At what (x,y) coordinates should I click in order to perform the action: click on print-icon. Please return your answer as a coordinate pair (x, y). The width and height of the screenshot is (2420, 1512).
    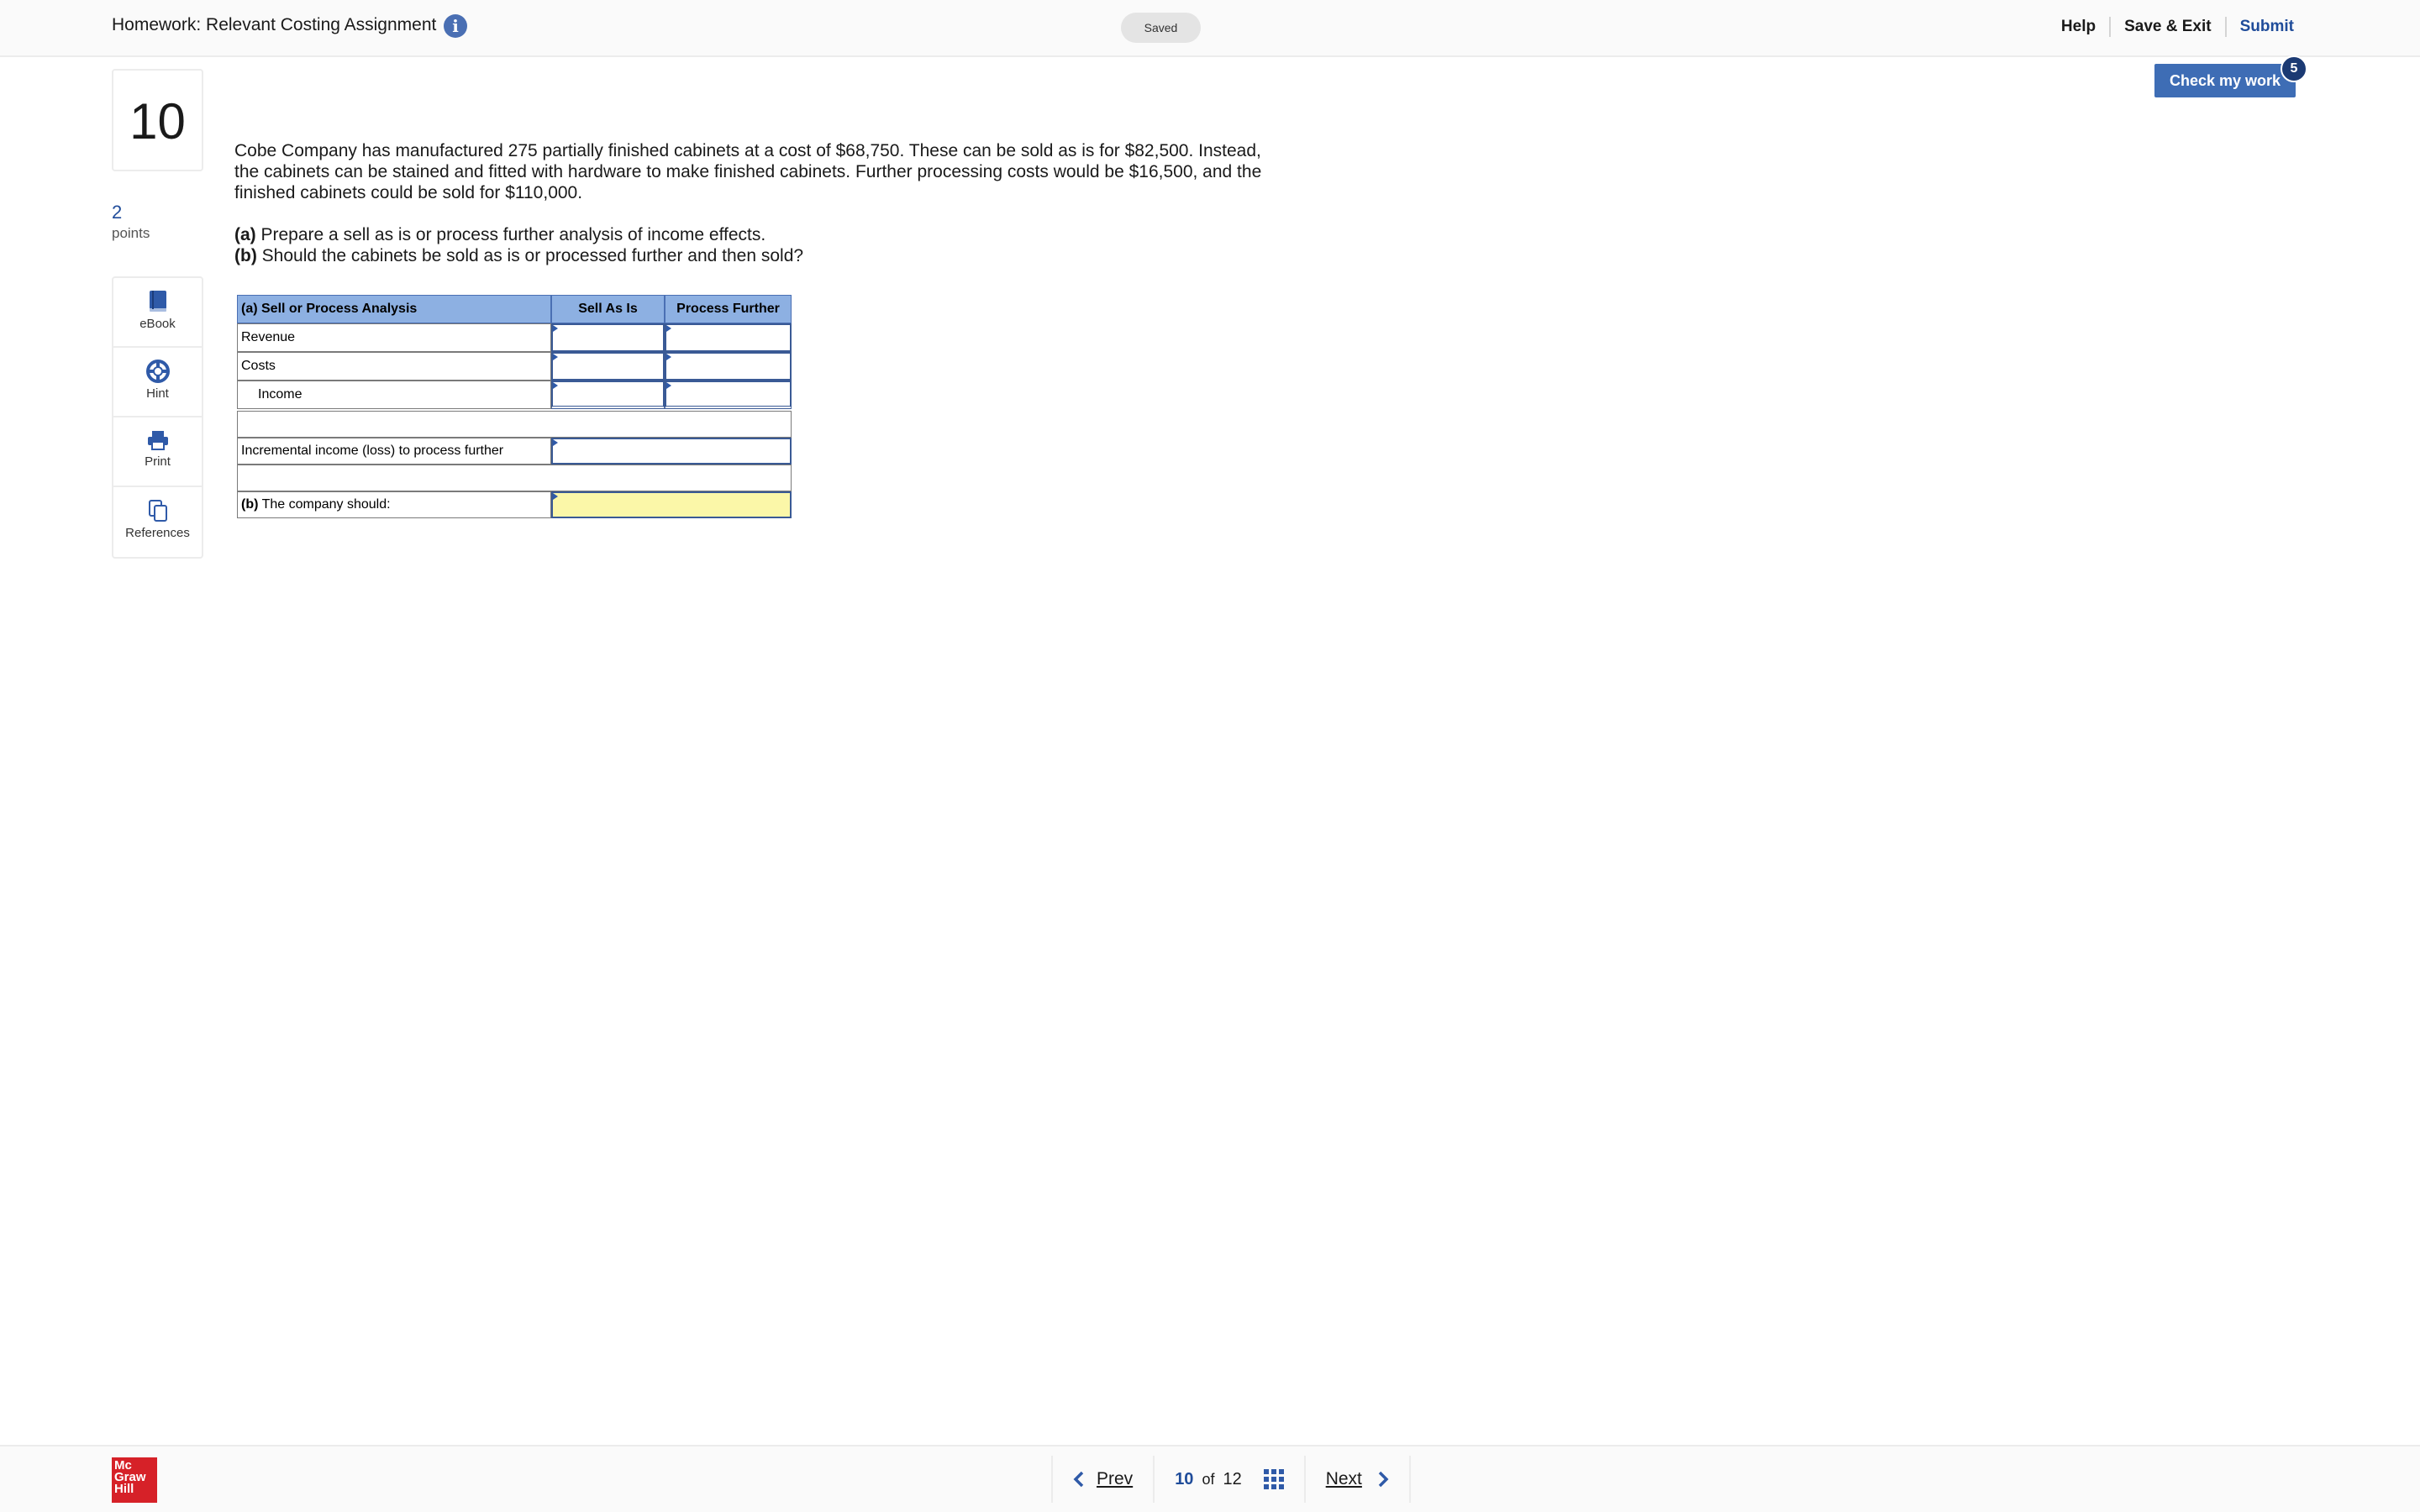
    Looking at the image, I should click on (157, 440).